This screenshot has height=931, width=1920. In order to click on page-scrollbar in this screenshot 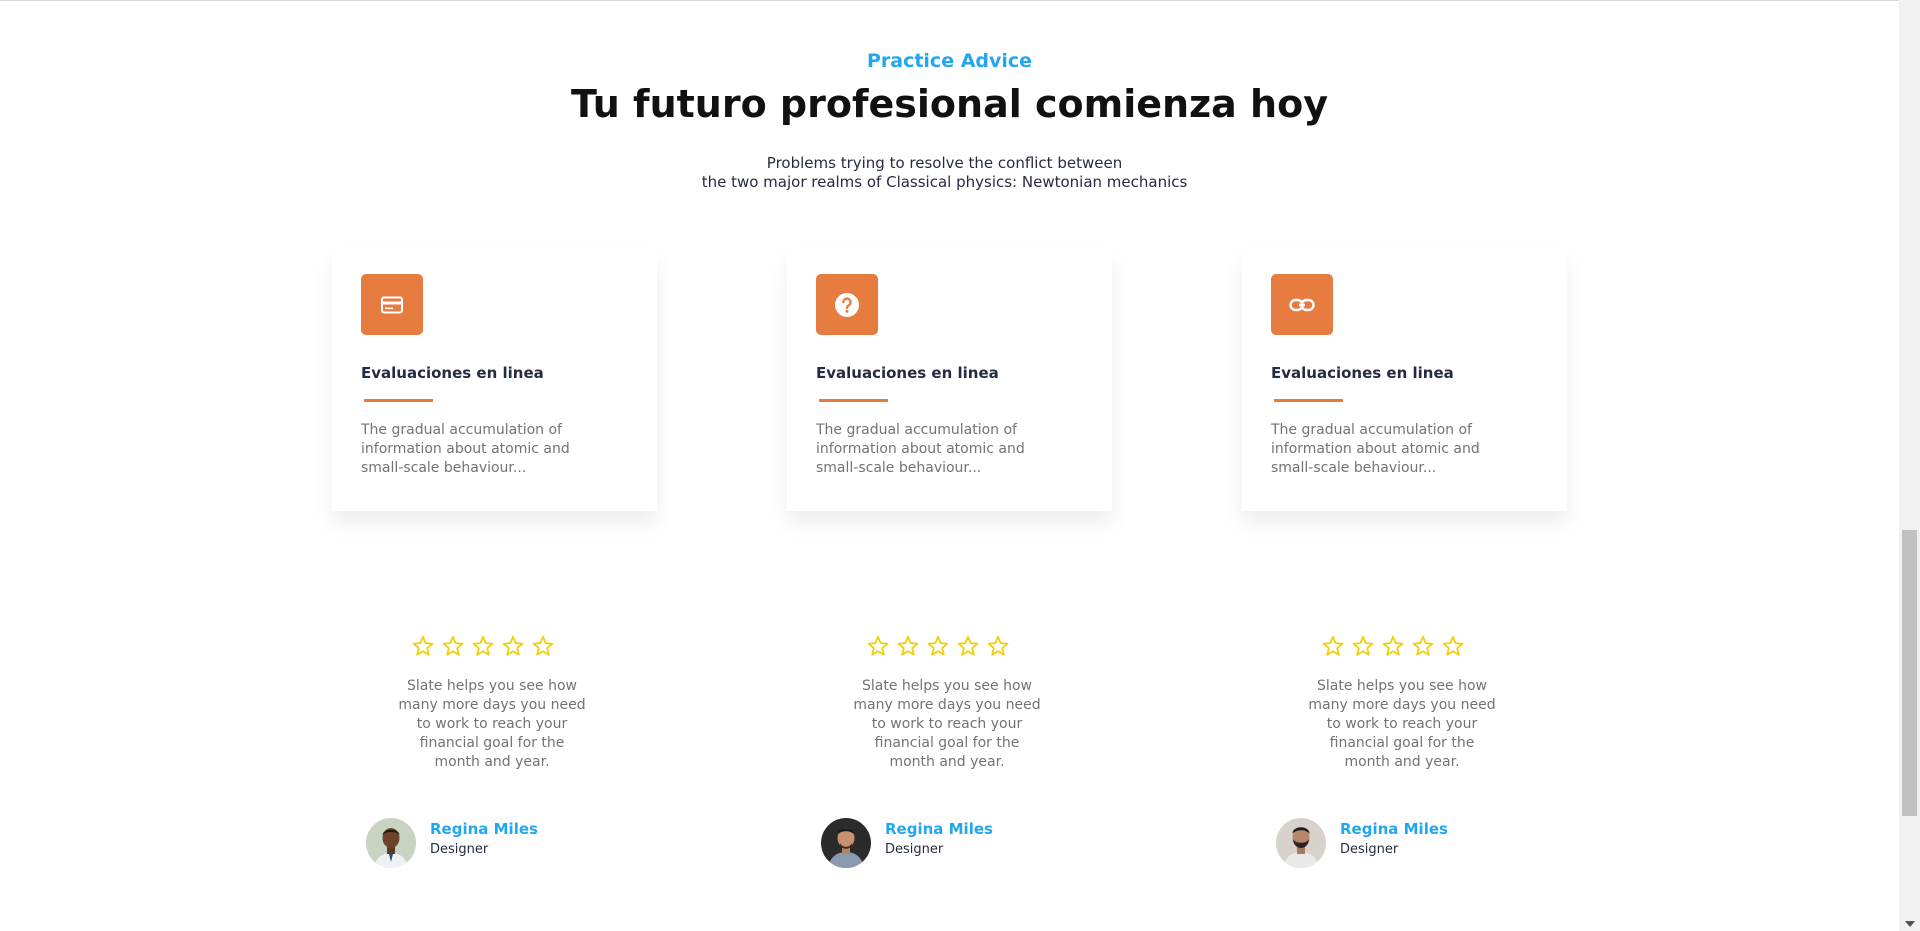, I will do `click(1909, 465)`.